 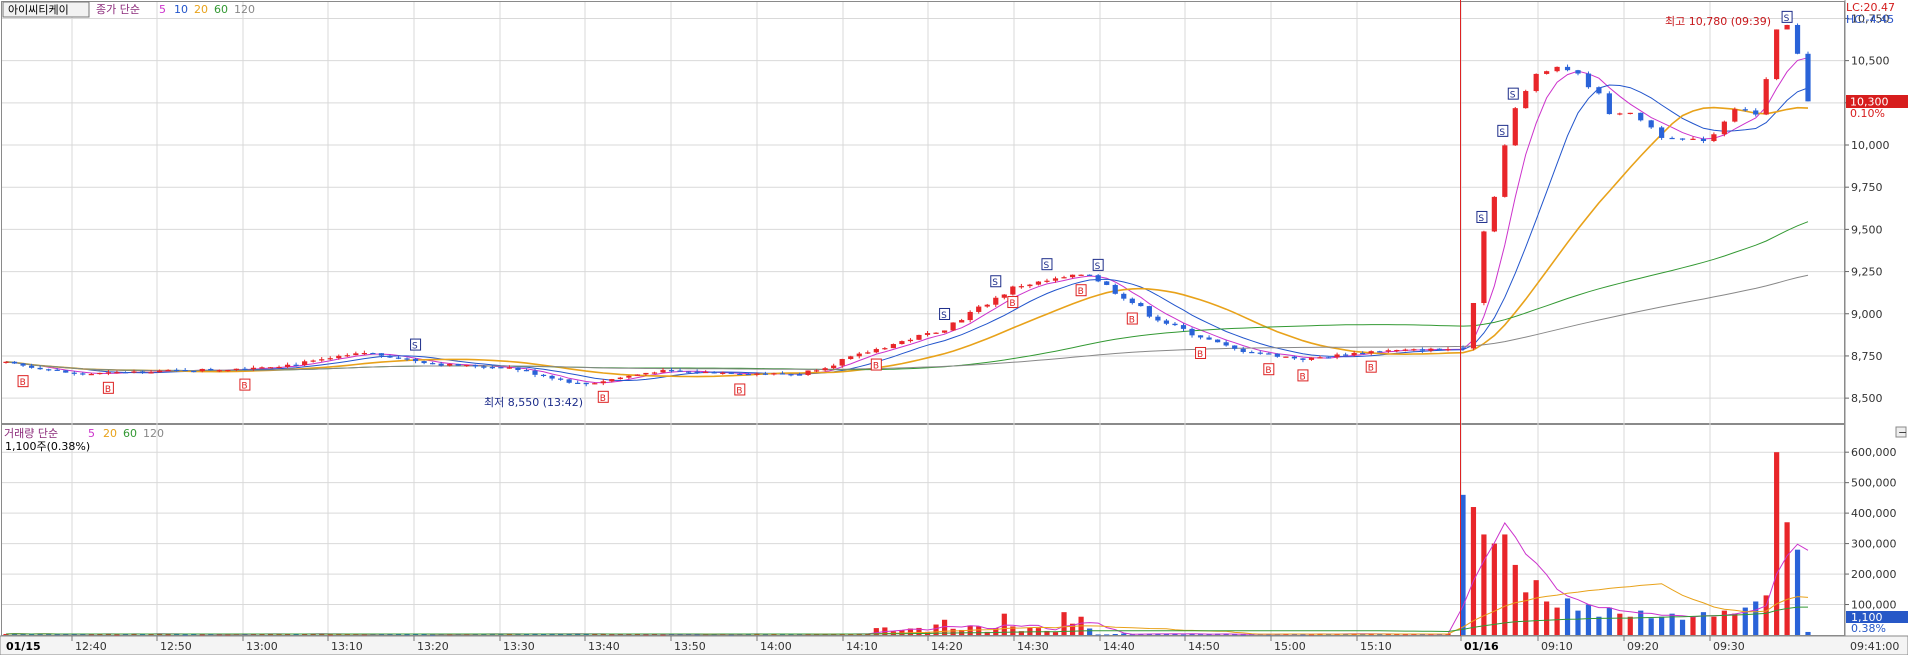 What do you see at coordinates (47, 446) in the screenshot?
I see `volume-current-text: 1,100주(0.38%)` at bounding box center [47, 446].